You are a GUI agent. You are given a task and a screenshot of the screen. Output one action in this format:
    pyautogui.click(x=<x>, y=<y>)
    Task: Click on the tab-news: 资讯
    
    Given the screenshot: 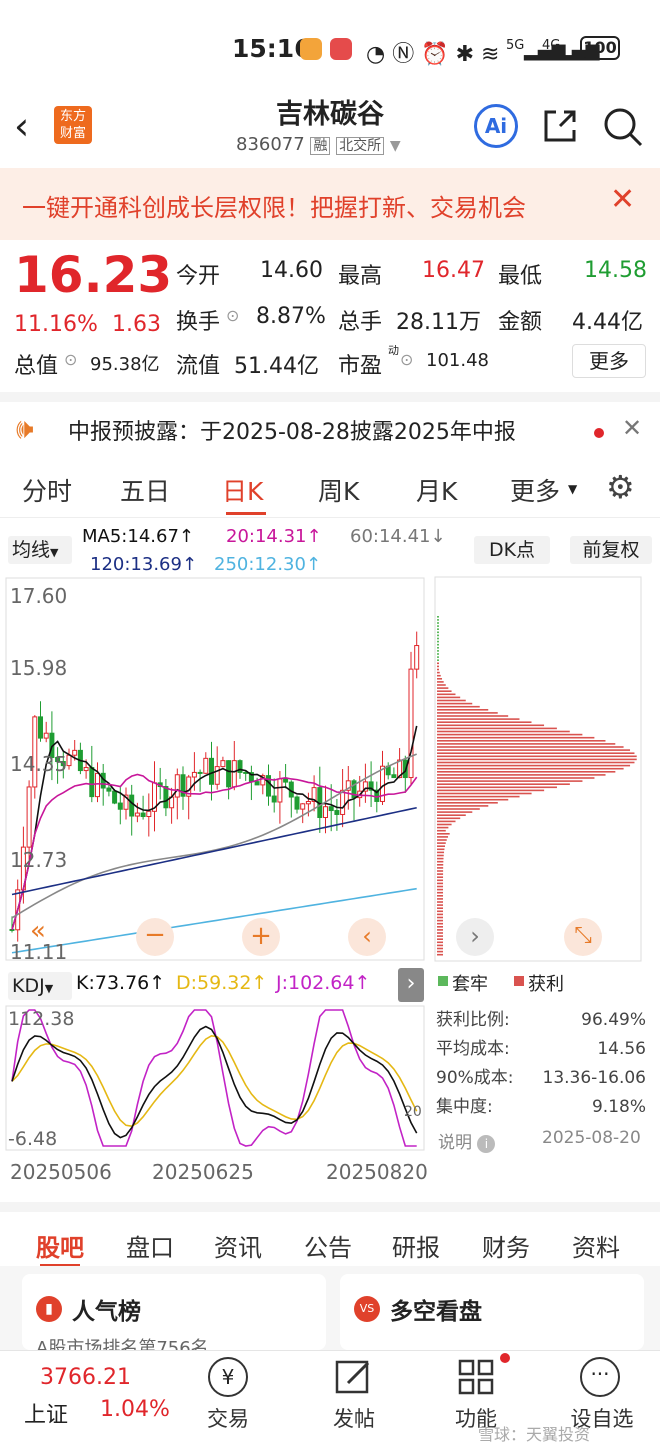 What is the action you would take?
    pyautogui.click(x=238, y=1245)
    